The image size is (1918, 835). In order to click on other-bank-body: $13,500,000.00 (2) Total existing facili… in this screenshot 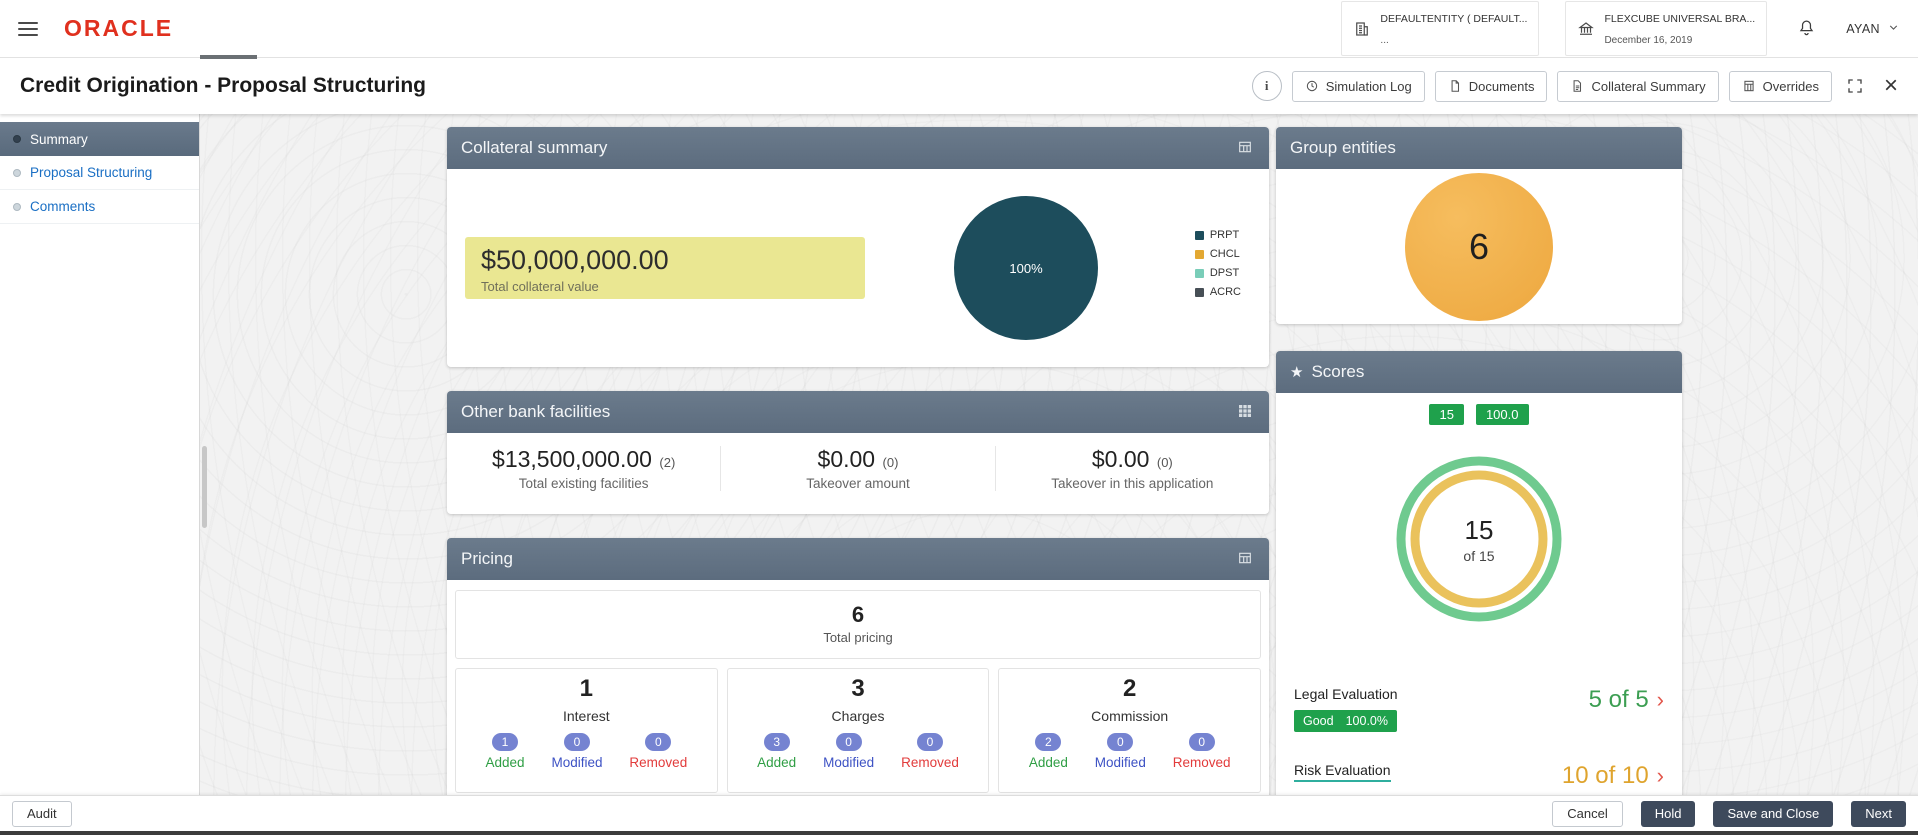, I will do `click(858, 468)`.